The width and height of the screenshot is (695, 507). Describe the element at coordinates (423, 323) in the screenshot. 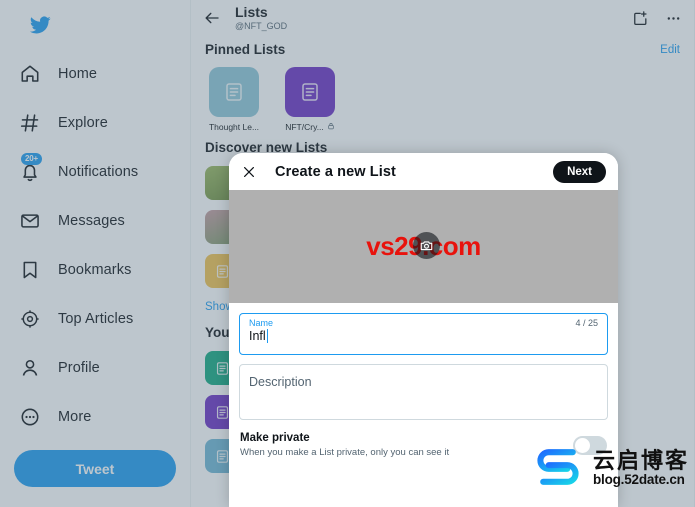

I see `name-field-top: Name 4 / 25` at that location.